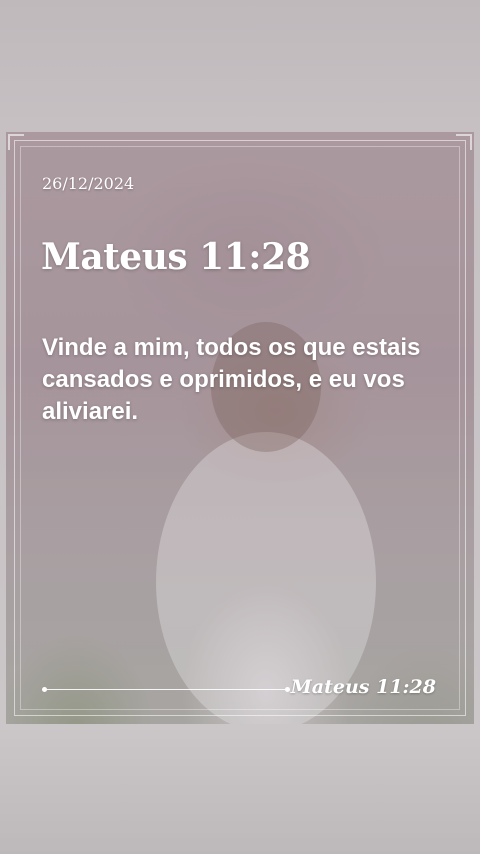 This screenshot has width=480, height=854. I want to click on verse-date: 26/12/2024, so click(88, 183).